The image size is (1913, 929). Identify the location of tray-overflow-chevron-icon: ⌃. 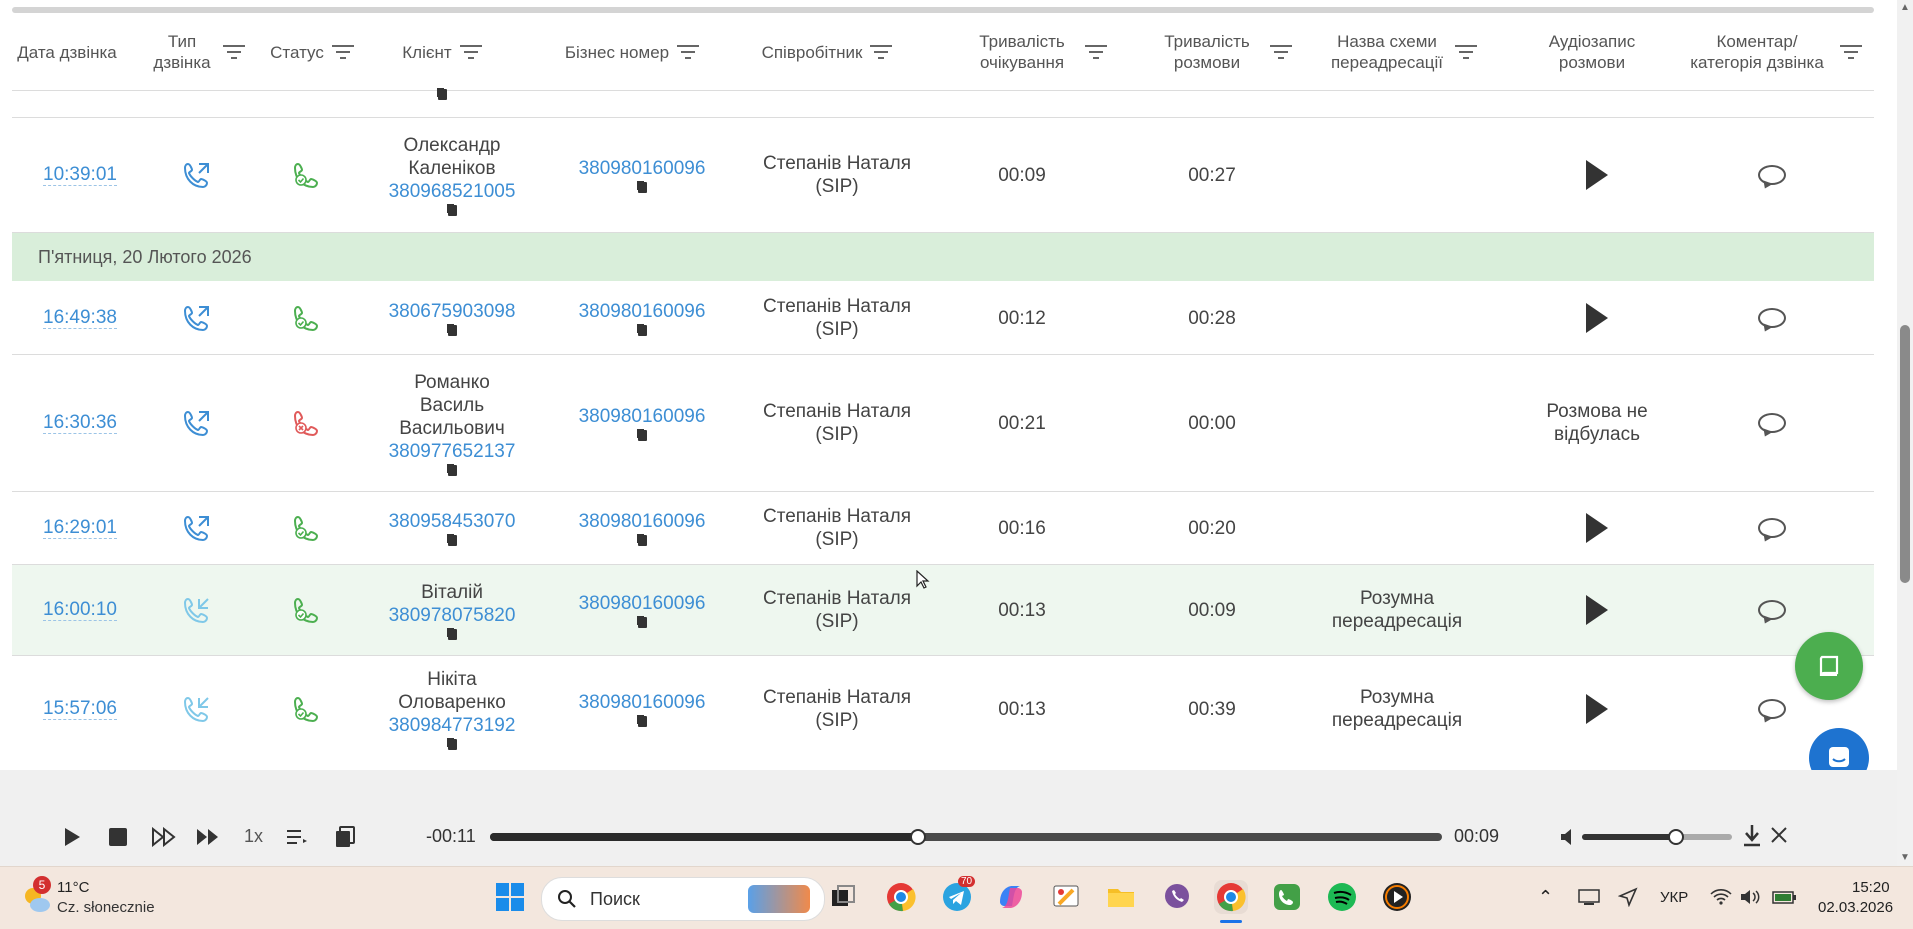
(1545, 897).